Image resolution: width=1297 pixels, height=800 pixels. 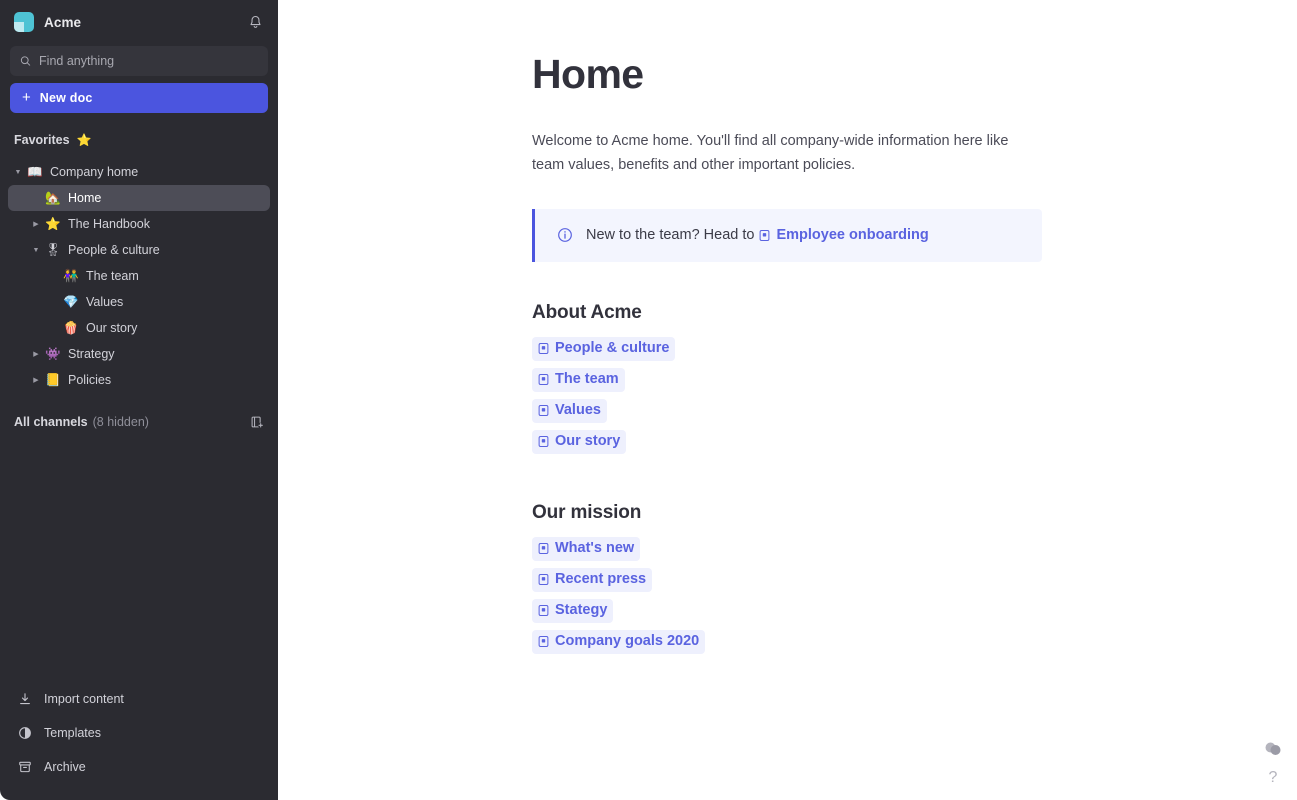 I want to click on all-channels-row: All channels (8 hidden), so click(x=139, y=422).